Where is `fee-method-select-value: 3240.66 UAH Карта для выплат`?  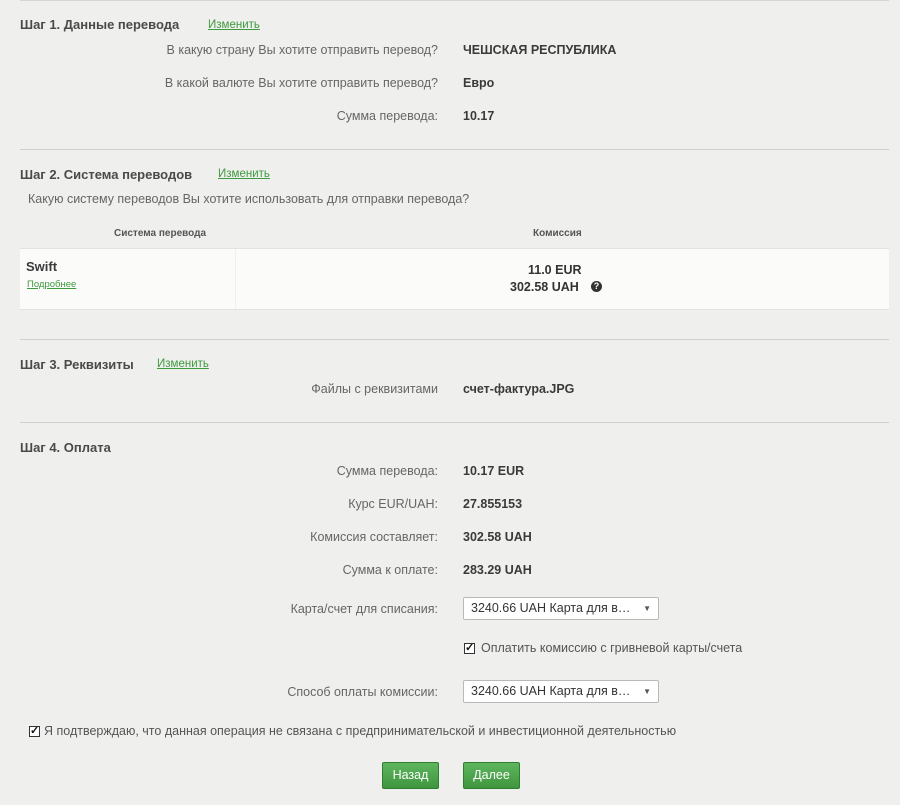 fee-method-select-value: 3240.66 UAH Карта для выплат is located at coordinates (555, 691).